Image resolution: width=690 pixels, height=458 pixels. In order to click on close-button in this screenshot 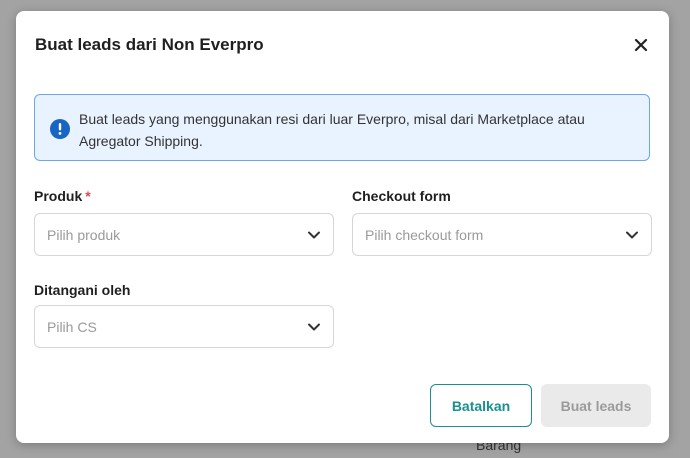, I will do `click(641, 45)`.